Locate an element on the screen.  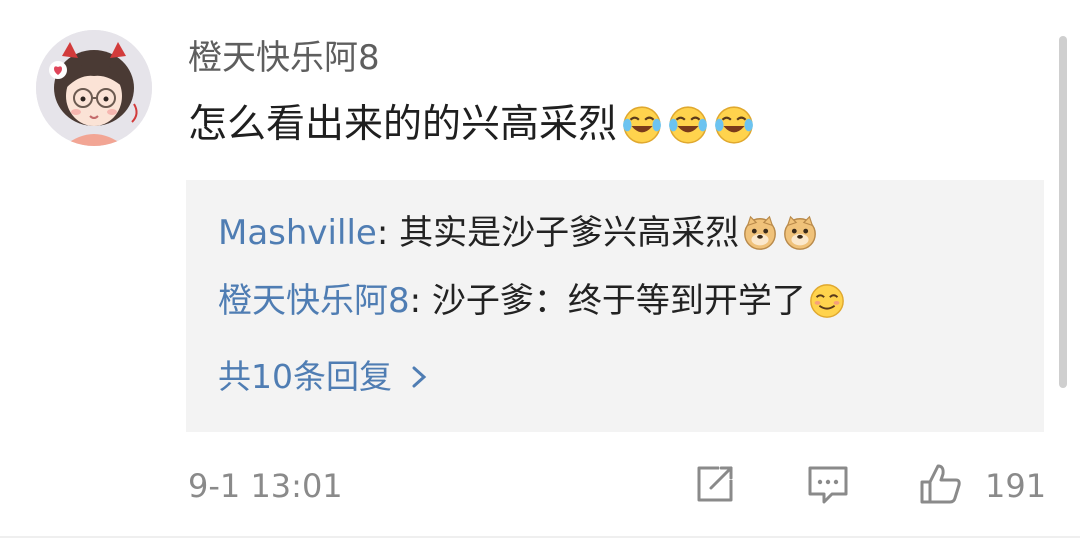
comment-username: 橙天快乐阿8 is located at coordinates (284, 58).